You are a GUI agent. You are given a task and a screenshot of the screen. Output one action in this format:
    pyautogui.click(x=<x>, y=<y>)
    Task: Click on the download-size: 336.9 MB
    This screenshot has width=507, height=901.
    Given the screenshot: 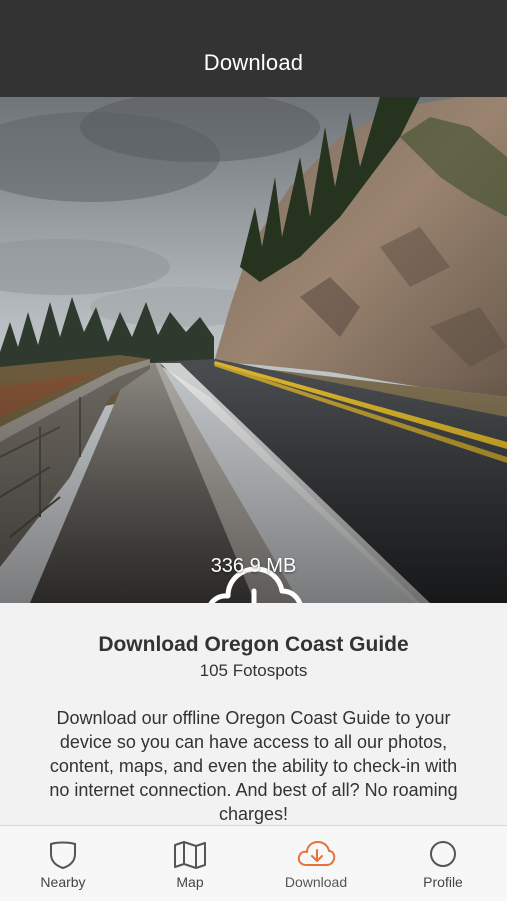 What is the action you would take?
    pyautogui.click(x=253, y=566)
    